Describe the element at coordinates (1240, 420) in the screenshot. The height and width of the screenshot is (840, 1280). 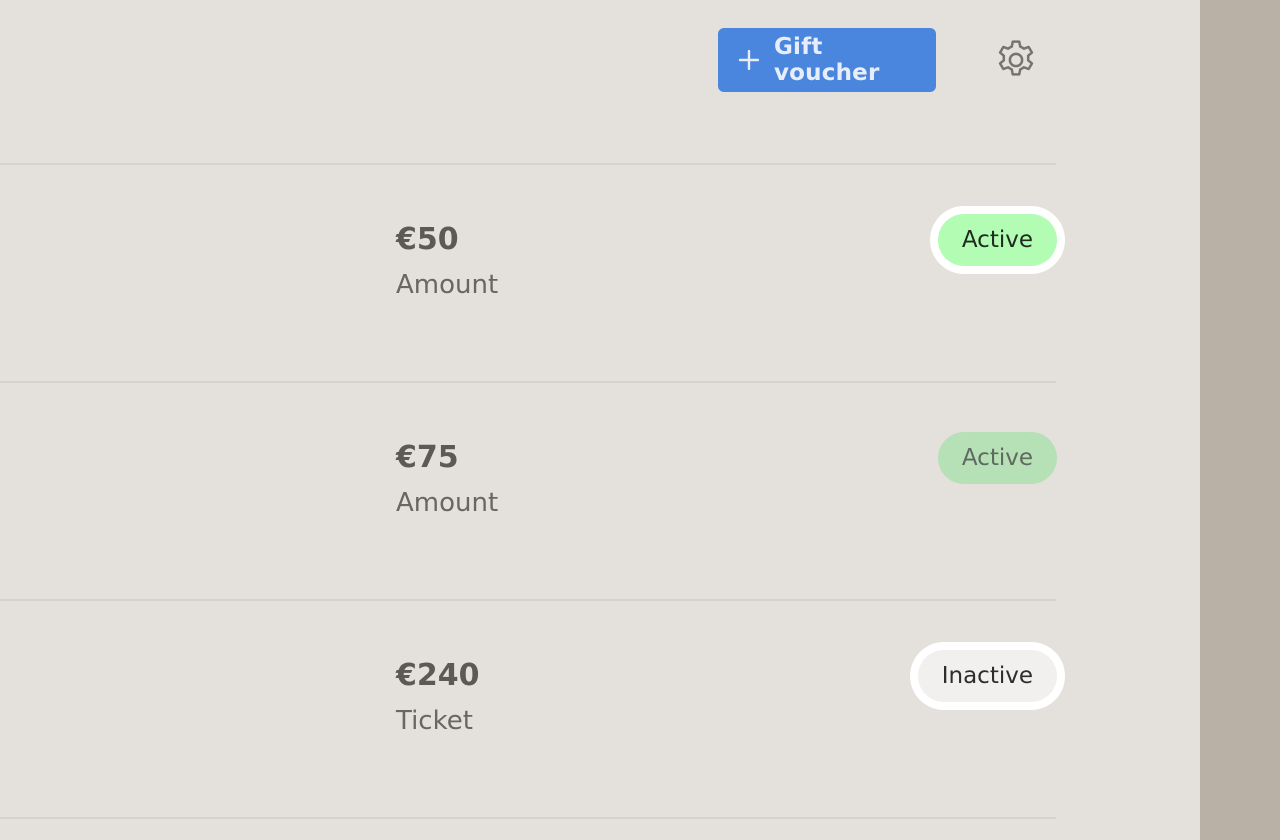
I see `right-gutter` at that location.